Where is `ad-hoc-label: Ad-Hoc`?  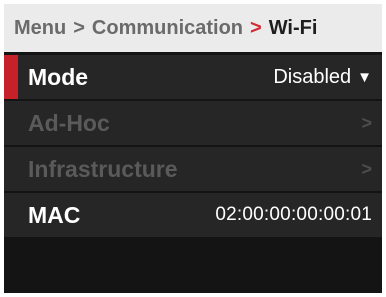
ad-hoc-label: Ad-Hoc is located at coordinates (69, 122).